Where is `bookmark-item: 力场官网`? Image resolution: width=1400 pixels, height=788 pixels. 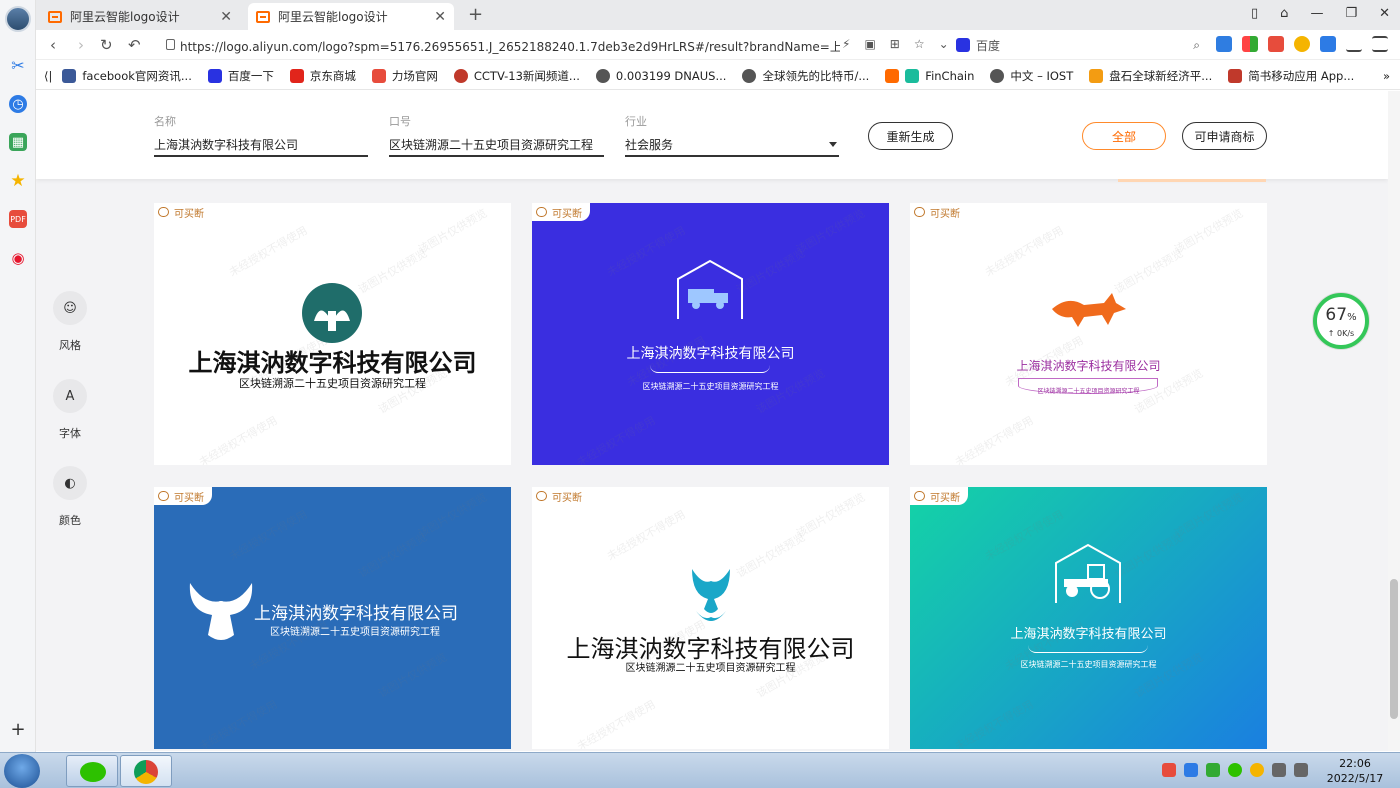 bookmark-item: 力场官网 is located at coordinates (404, 76).